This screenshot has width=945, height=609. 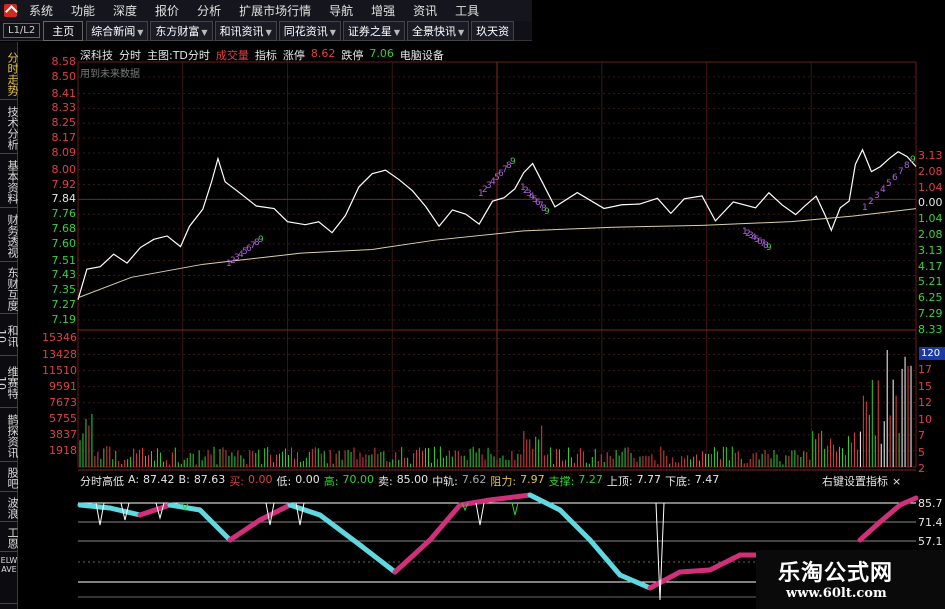 What do you see at coordinates (930, 541) in the screenshot?
I see `indicator-tick: 57.1` at bounding box center [930, 541].